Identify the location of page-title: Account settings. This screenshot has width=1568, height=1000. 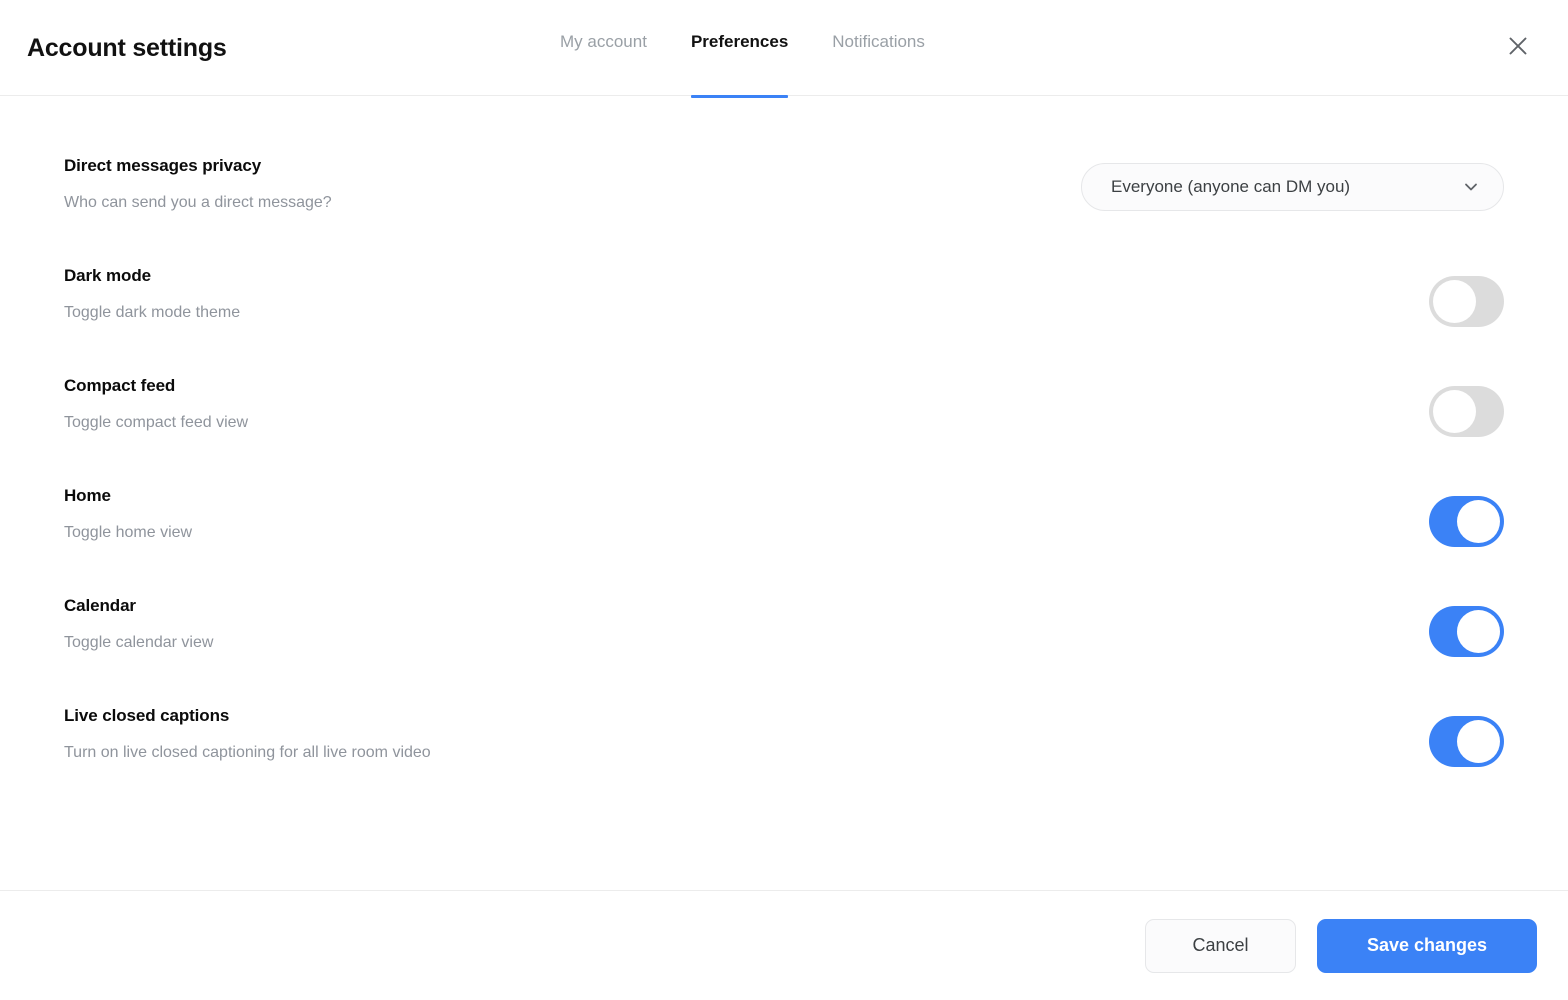
(127, 48).